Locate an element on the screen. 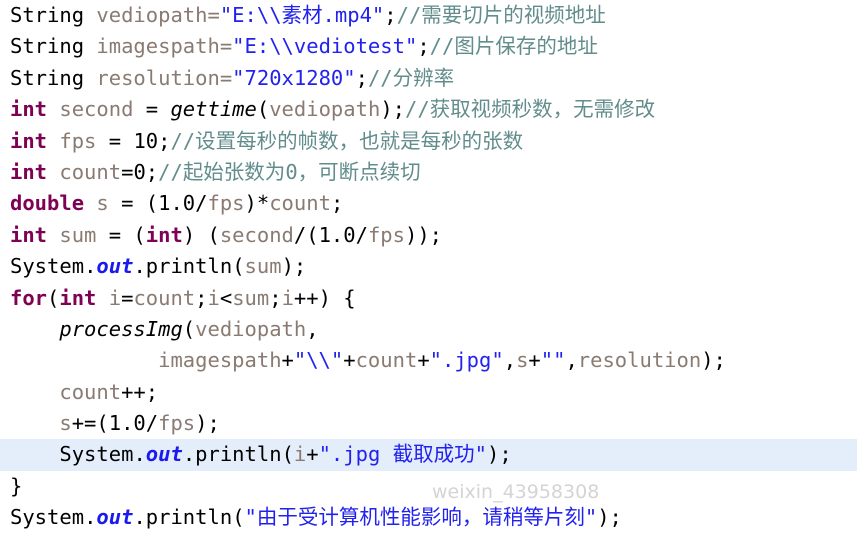  code-token-ident: imagespath= is located at coordinates (164, 46).